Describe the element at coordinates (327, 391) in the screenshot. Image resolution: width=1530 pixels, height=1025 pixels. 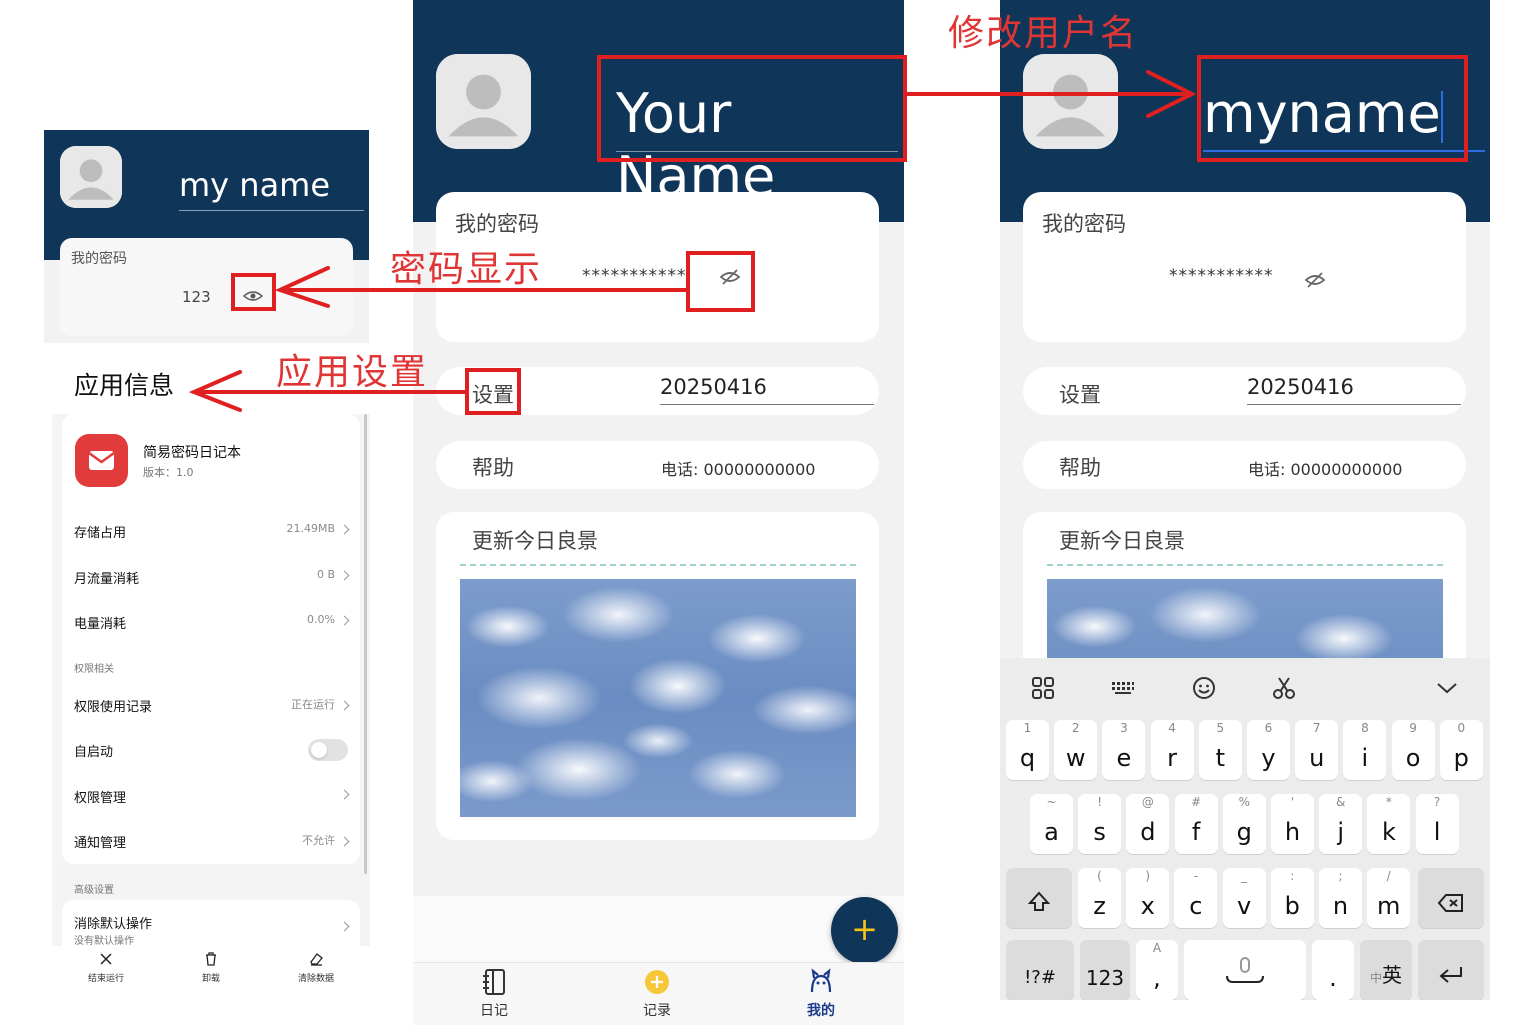
I see `arrow-app-settings` at that location.